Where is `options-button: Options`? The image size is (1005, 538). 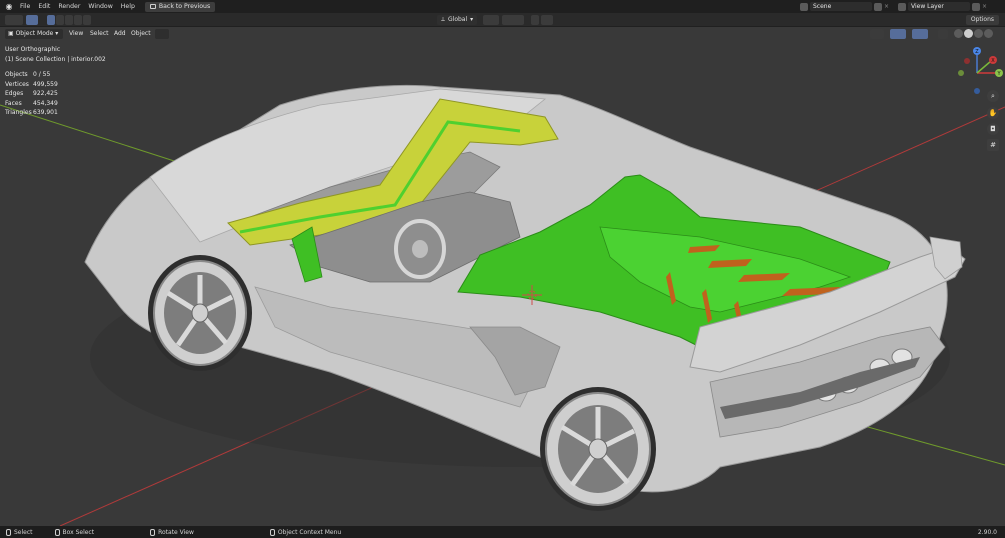
options-button: Options is located at coordinates (982, 20).